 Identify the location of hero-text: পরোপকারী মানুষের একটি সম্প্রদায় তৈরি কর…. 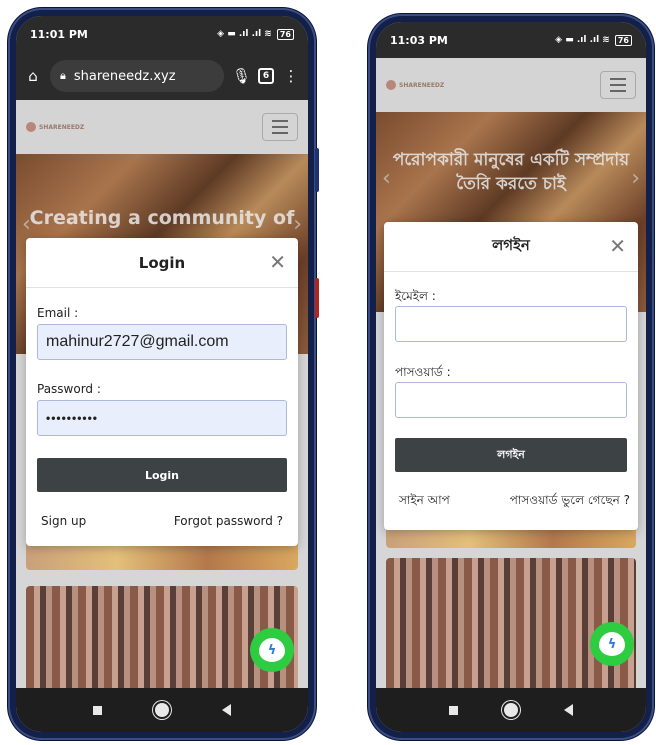
(511, 172).